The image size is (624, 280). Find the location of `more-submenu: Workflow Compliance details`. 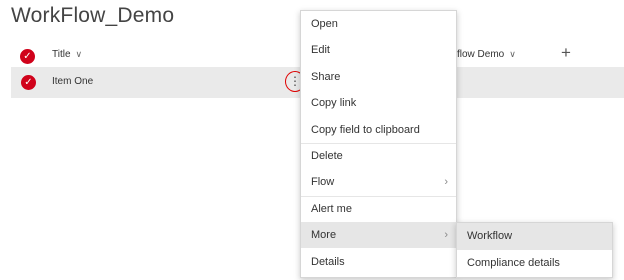

more-submenu: Workflow Compliance details is located at coordinates (534, 250).